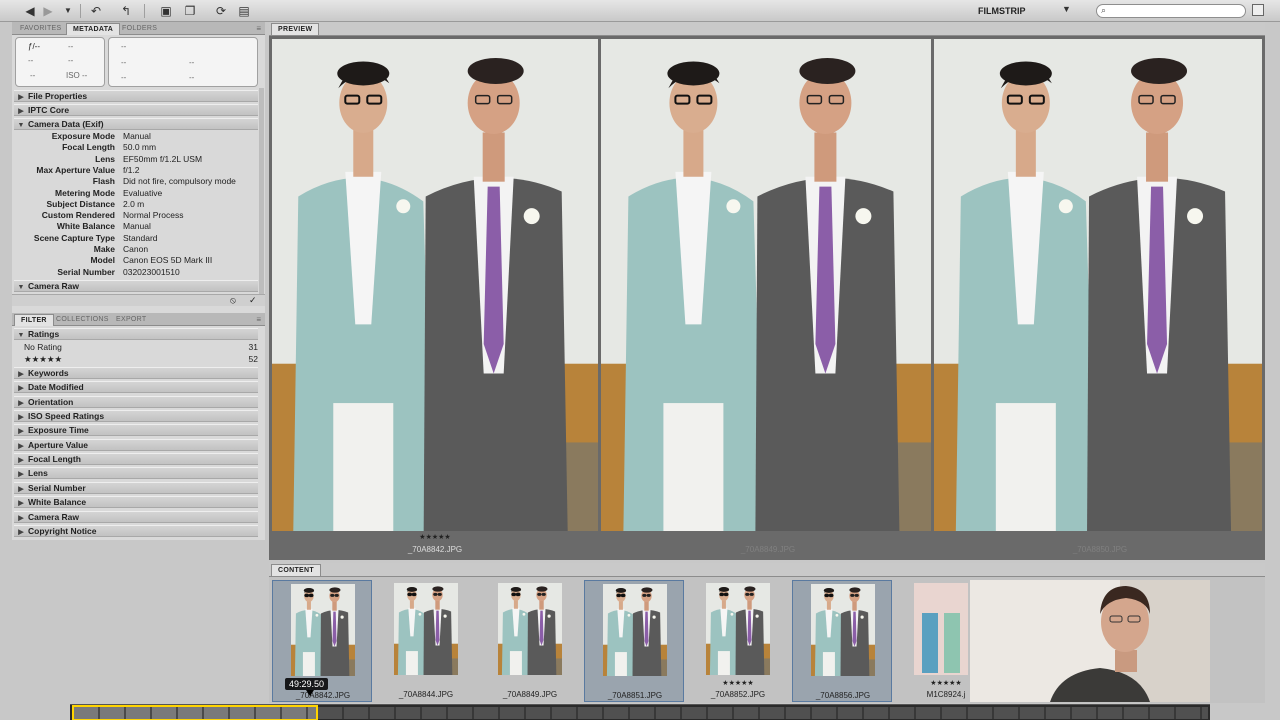  What do you see at coordinates (136, 444) in the screenshot?
I see `filter-category: ▶ Aperture Value` at bounding box center [136, 444].